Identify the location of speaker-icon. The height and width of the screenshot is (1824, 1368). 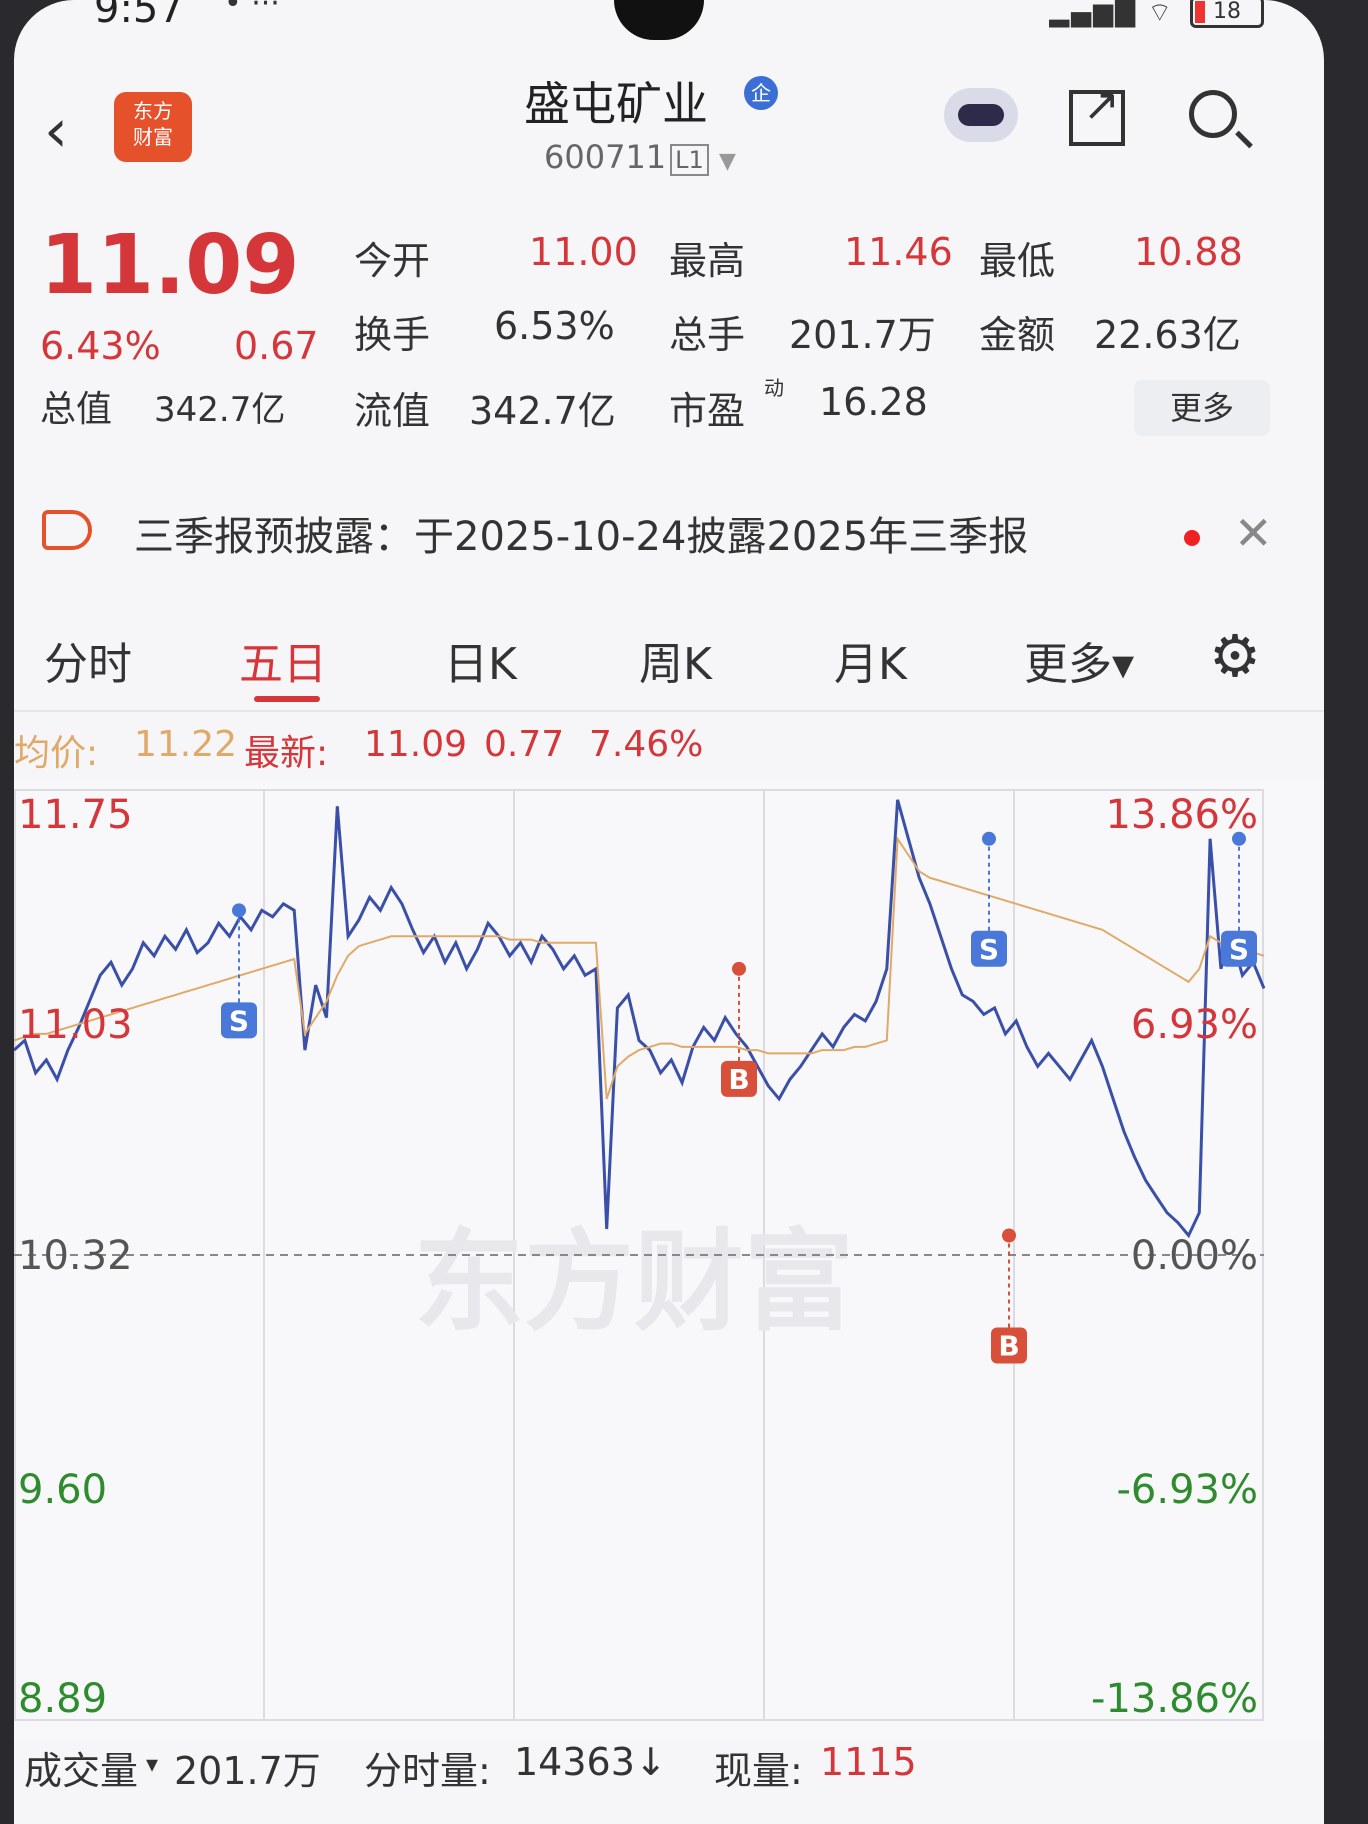
(67, 530).